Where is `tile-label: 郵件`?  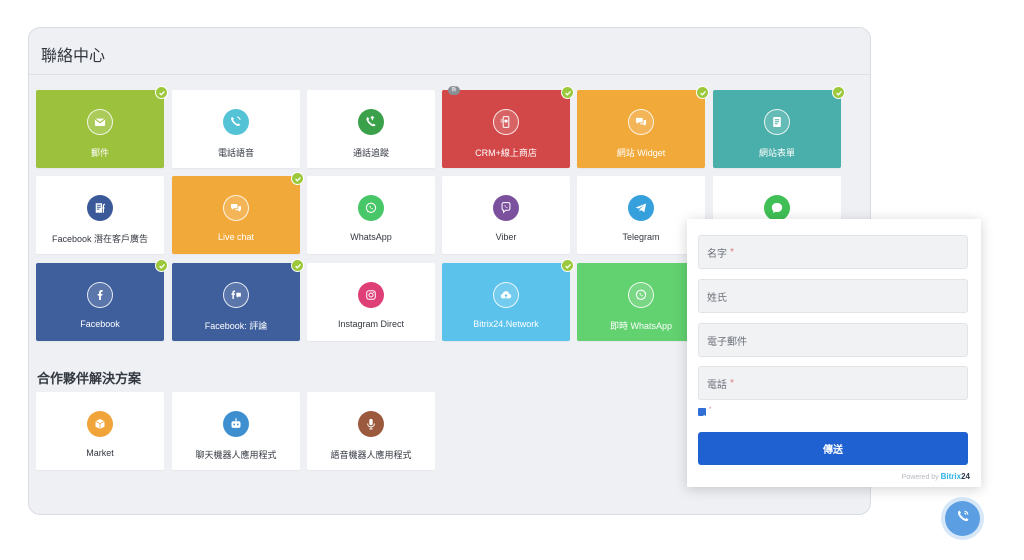
tile-label: 郵件 is located at coordinates (99, 153).